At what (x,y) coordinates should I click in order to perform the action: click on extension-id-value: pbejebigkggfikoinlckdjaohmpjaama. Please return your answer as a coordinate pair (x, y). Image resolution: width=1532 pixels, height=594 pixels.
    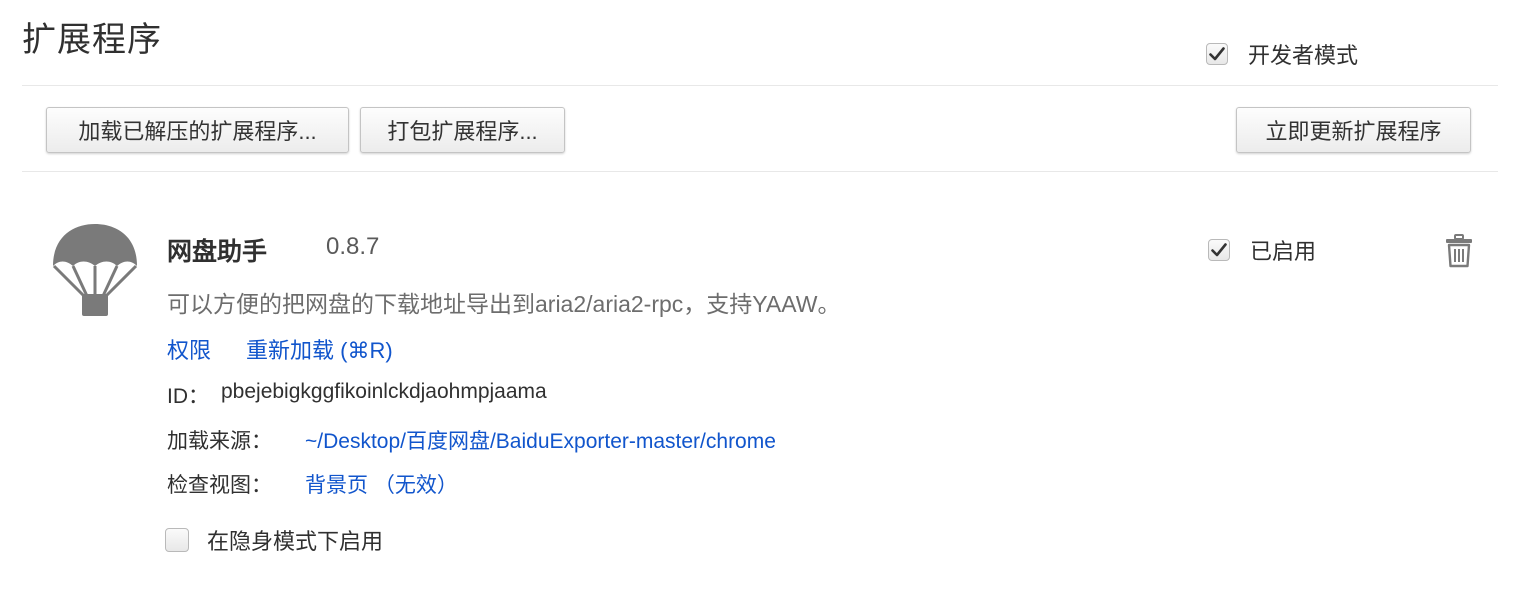
    Looking at the image, I should click on (384, 391).